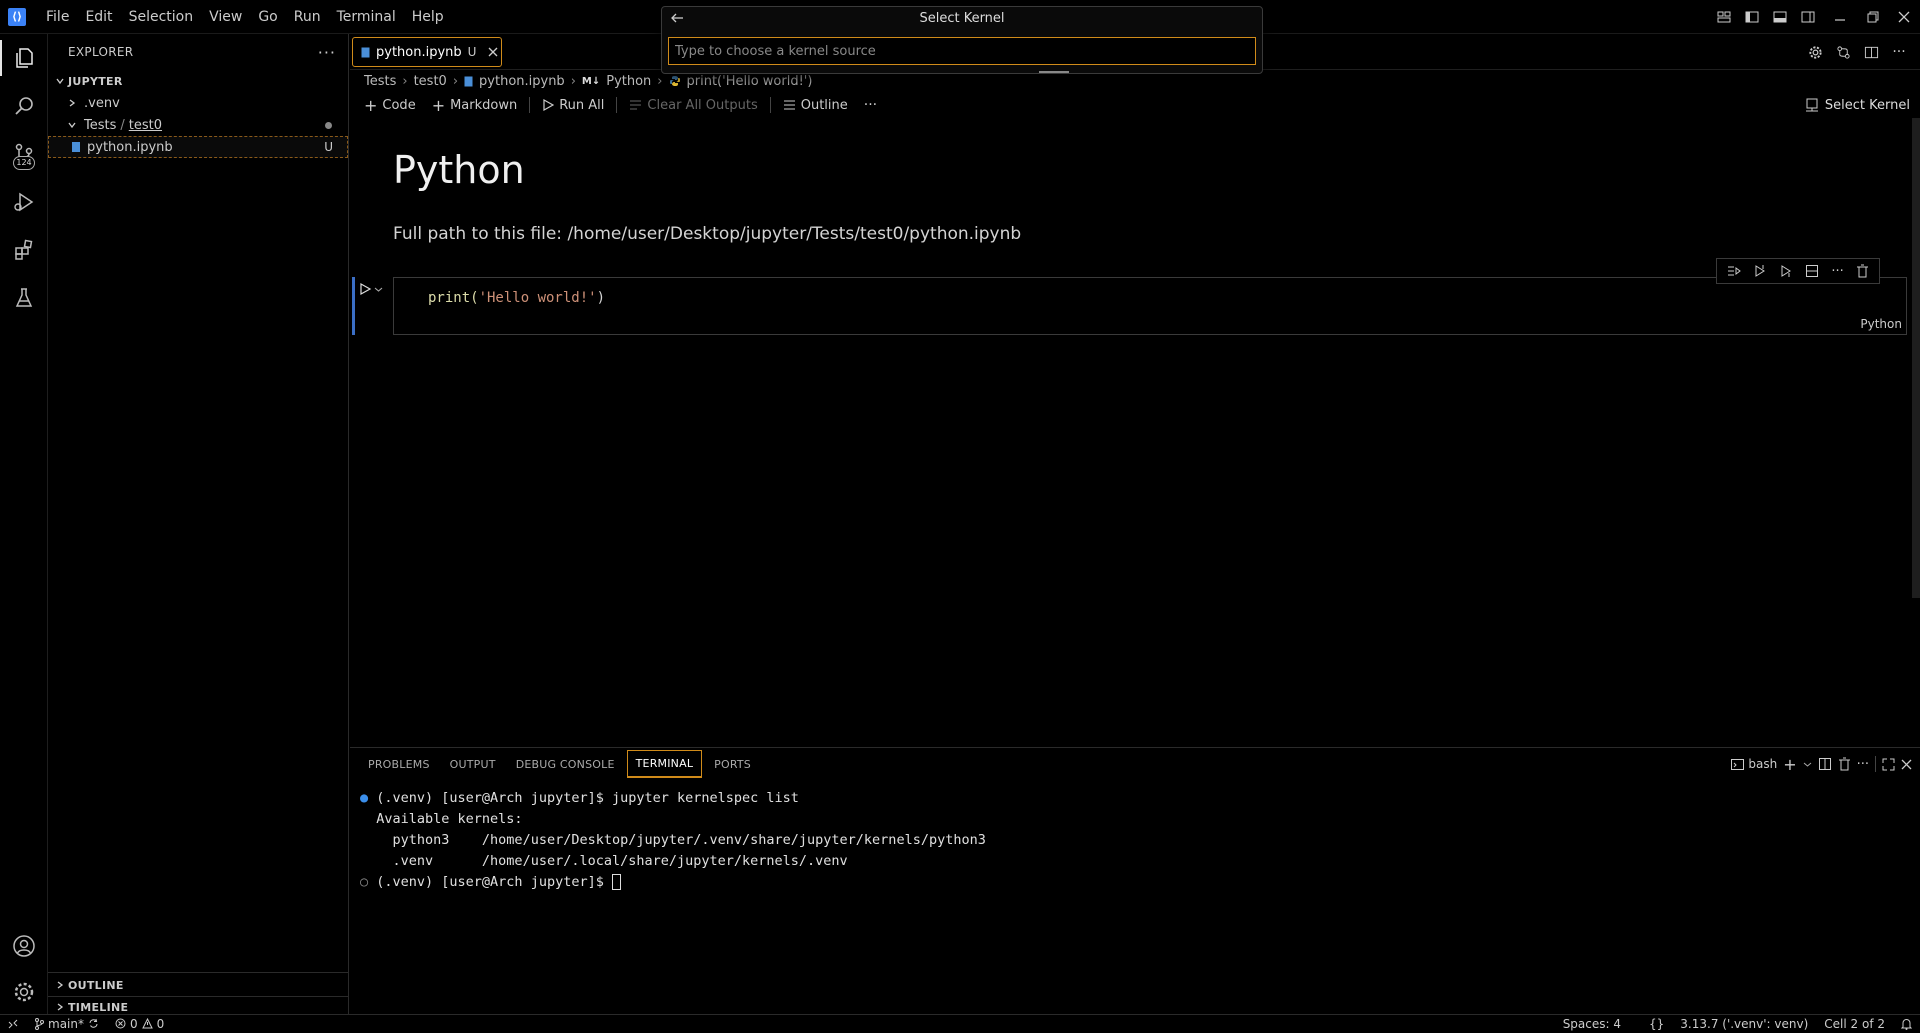 This screenshot has width=1920, height=1033. I want to click on close-panel-icon, so click(1906, 764).